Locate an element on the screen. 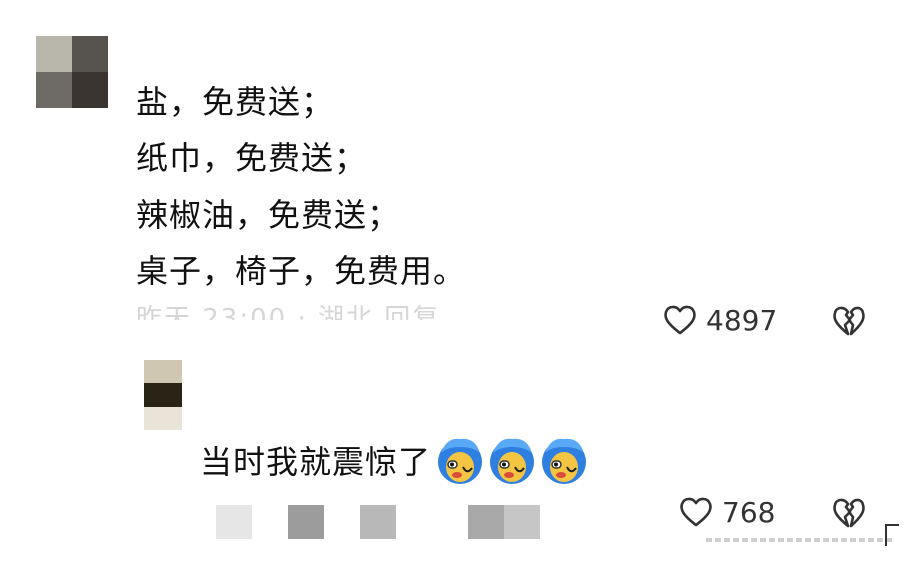  reply-text-content: 当时我就震惊了 is located at coordinates (316, 462).